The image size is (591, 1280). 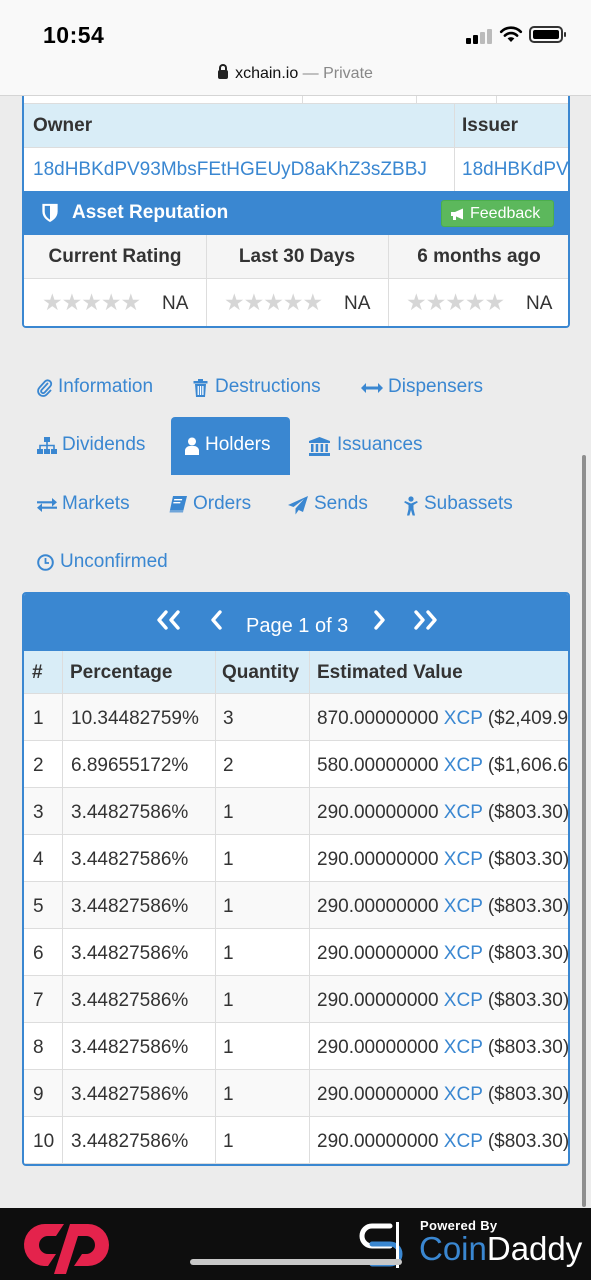 I want to click on tab-issuances: Issuances, so click(x=374, y=446).